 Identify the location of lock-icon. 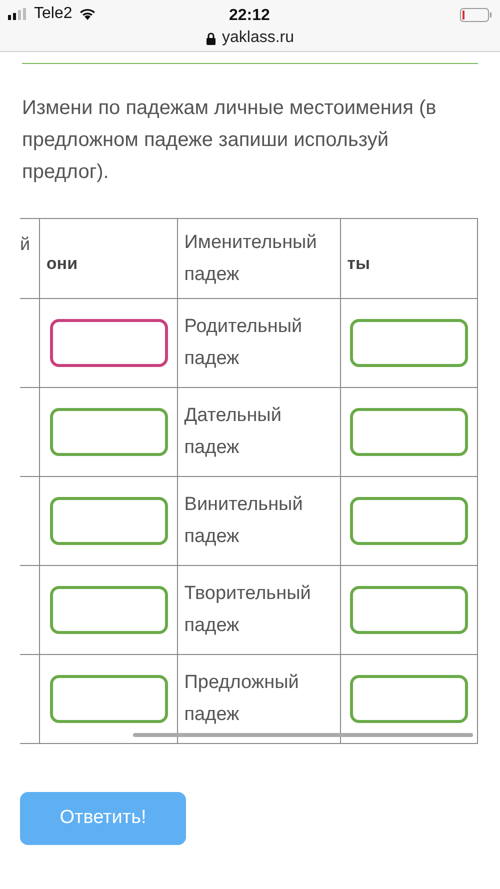
(211, 38).